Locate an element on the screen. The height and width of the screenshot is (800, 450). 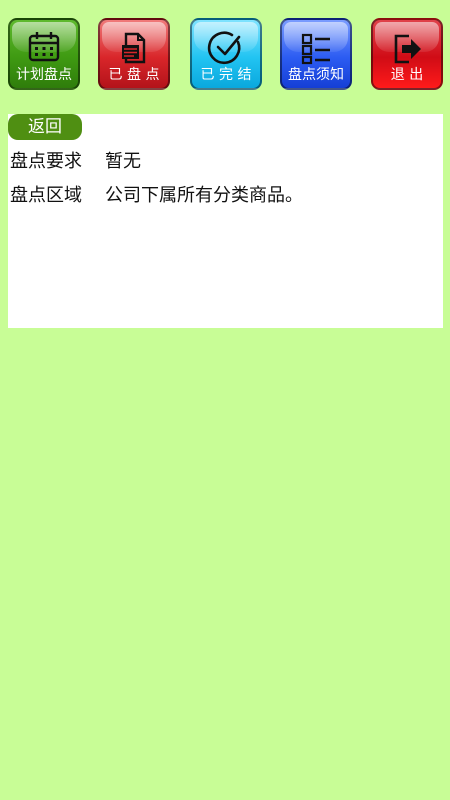
area-value: 公司下属所有分类商品。 is located at coordinates (204, 195).